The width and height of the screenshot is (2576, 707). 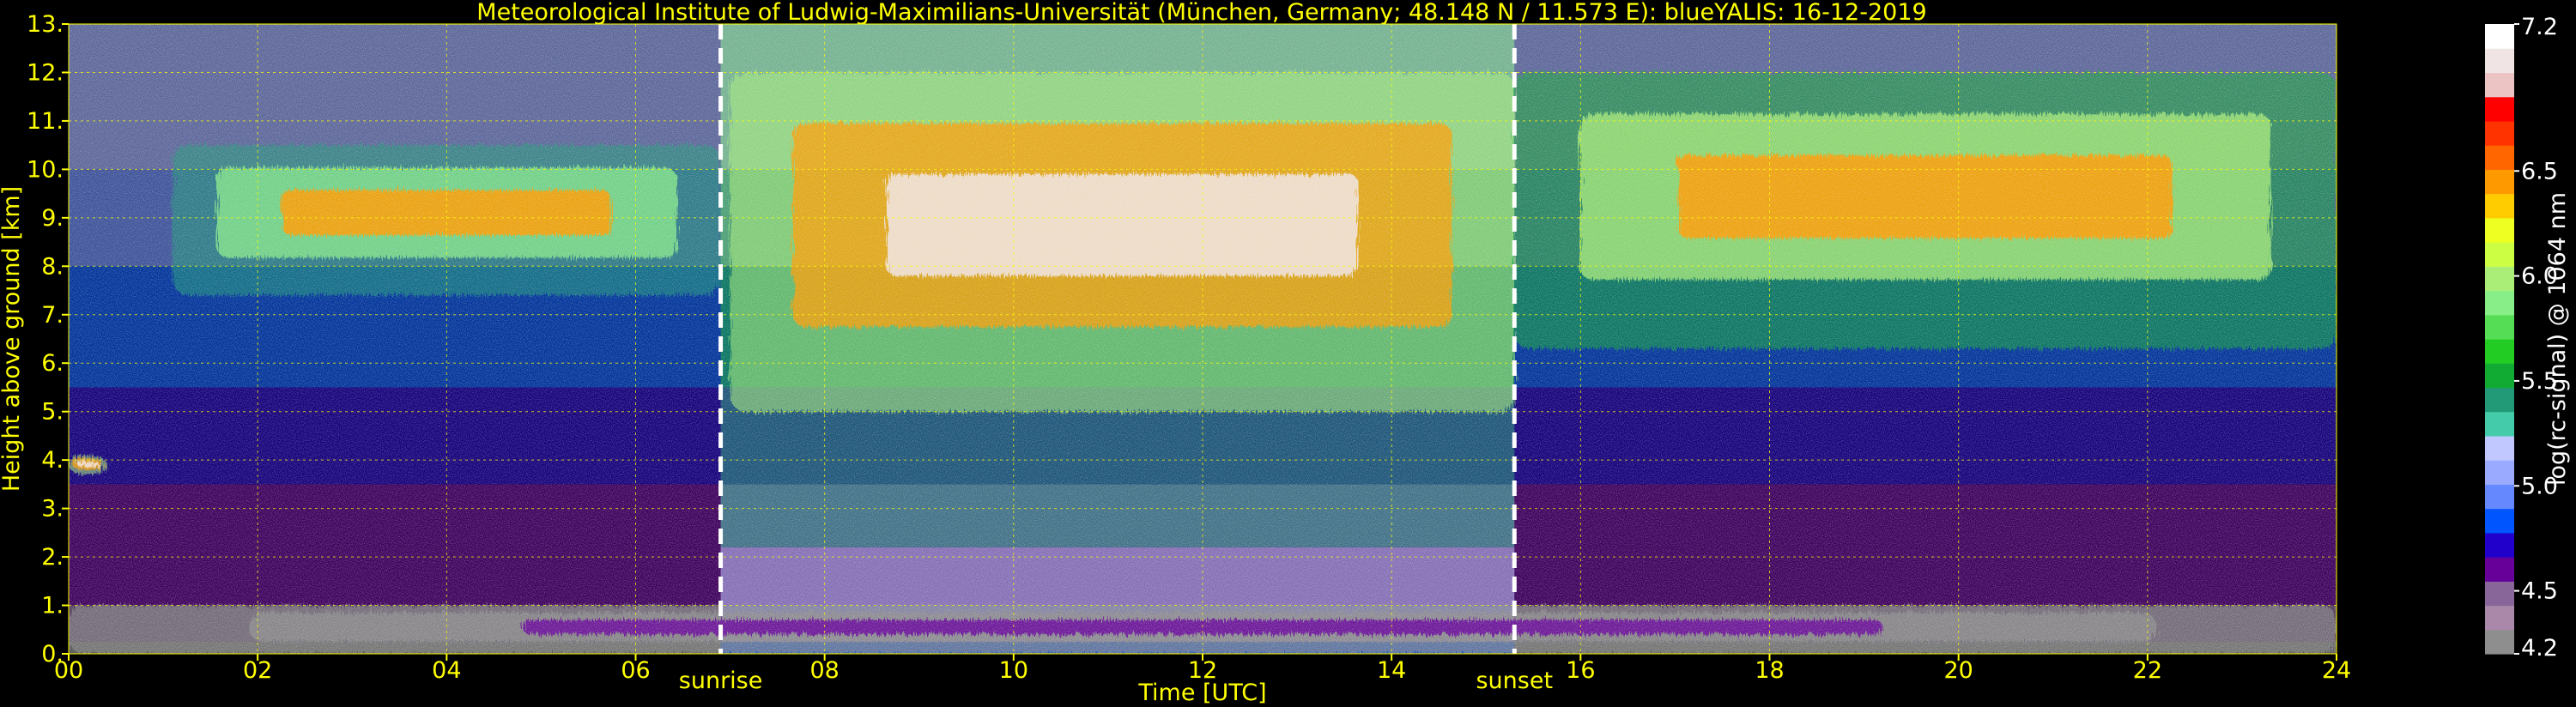 I want to click on y-tick-label: 7., so click(x=52, y=316).